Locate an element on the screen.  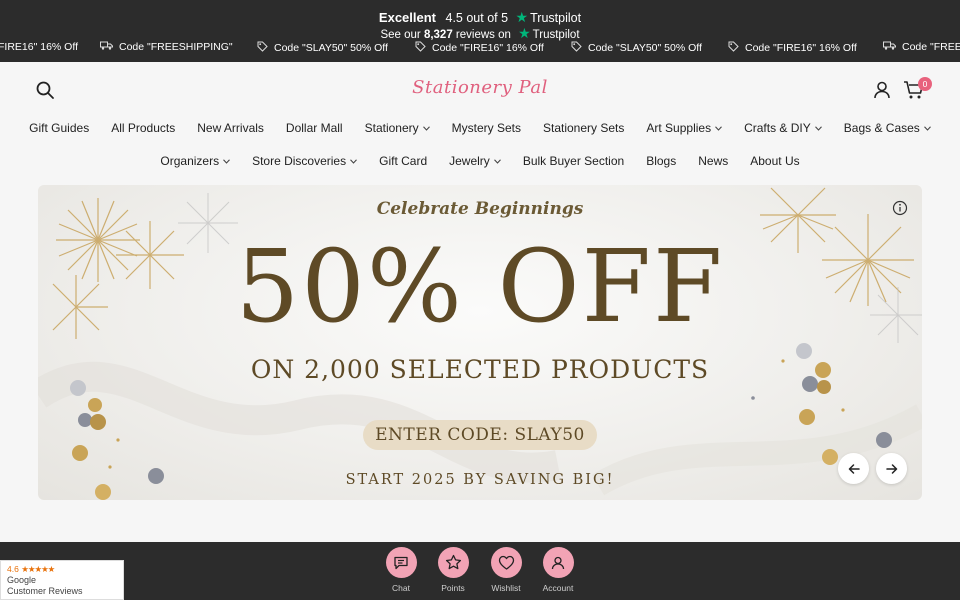
nav-item-label: Blogs is located at coordinates (661, 161).